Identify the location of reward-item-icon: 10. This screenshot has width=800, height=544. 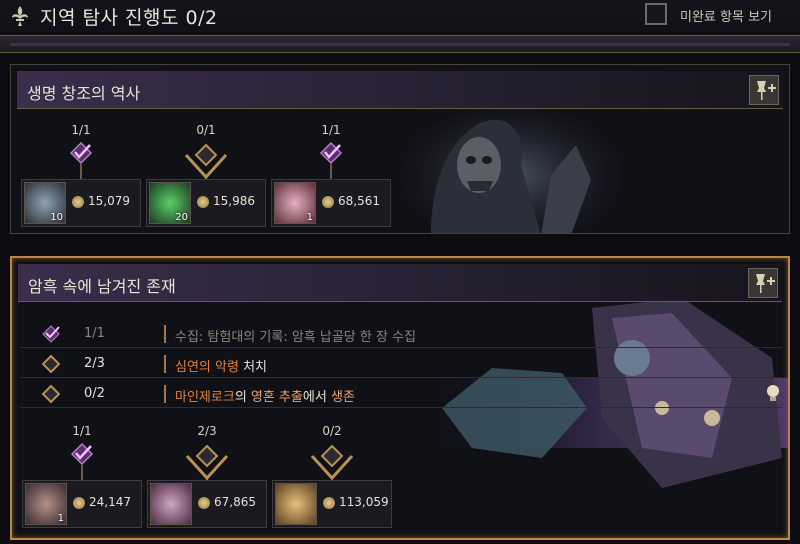
(45, 203).